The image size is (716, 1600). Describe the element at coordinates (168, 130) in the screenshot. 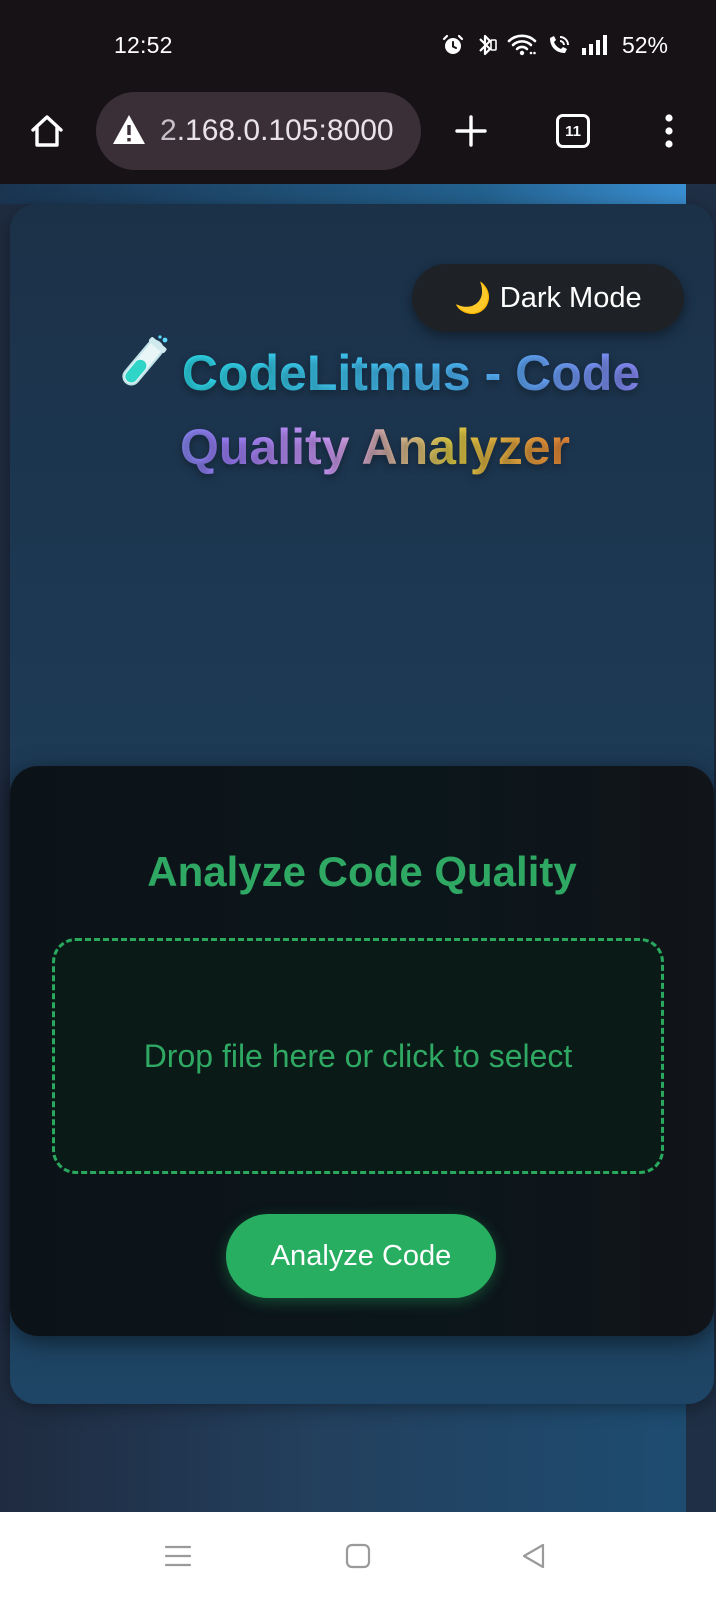

I see `url-prefix: 2` at that location.